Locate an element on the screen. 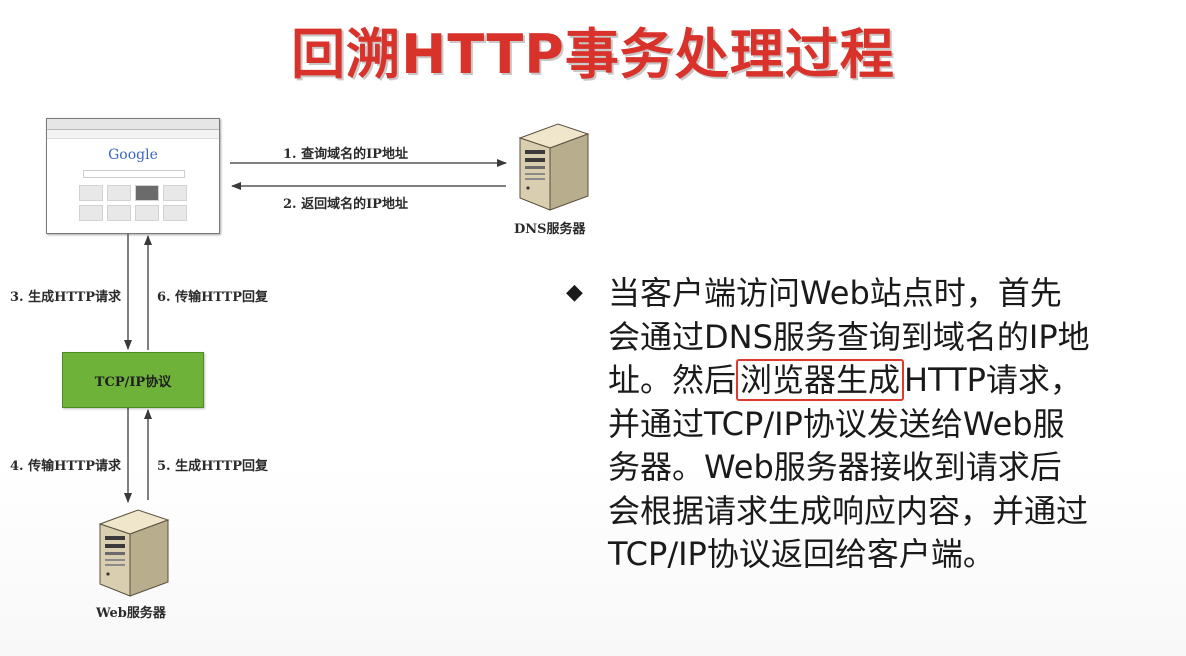  description-line: 会通过DNS服务查询到域名的IP地 is located at coordinates (849, 336).